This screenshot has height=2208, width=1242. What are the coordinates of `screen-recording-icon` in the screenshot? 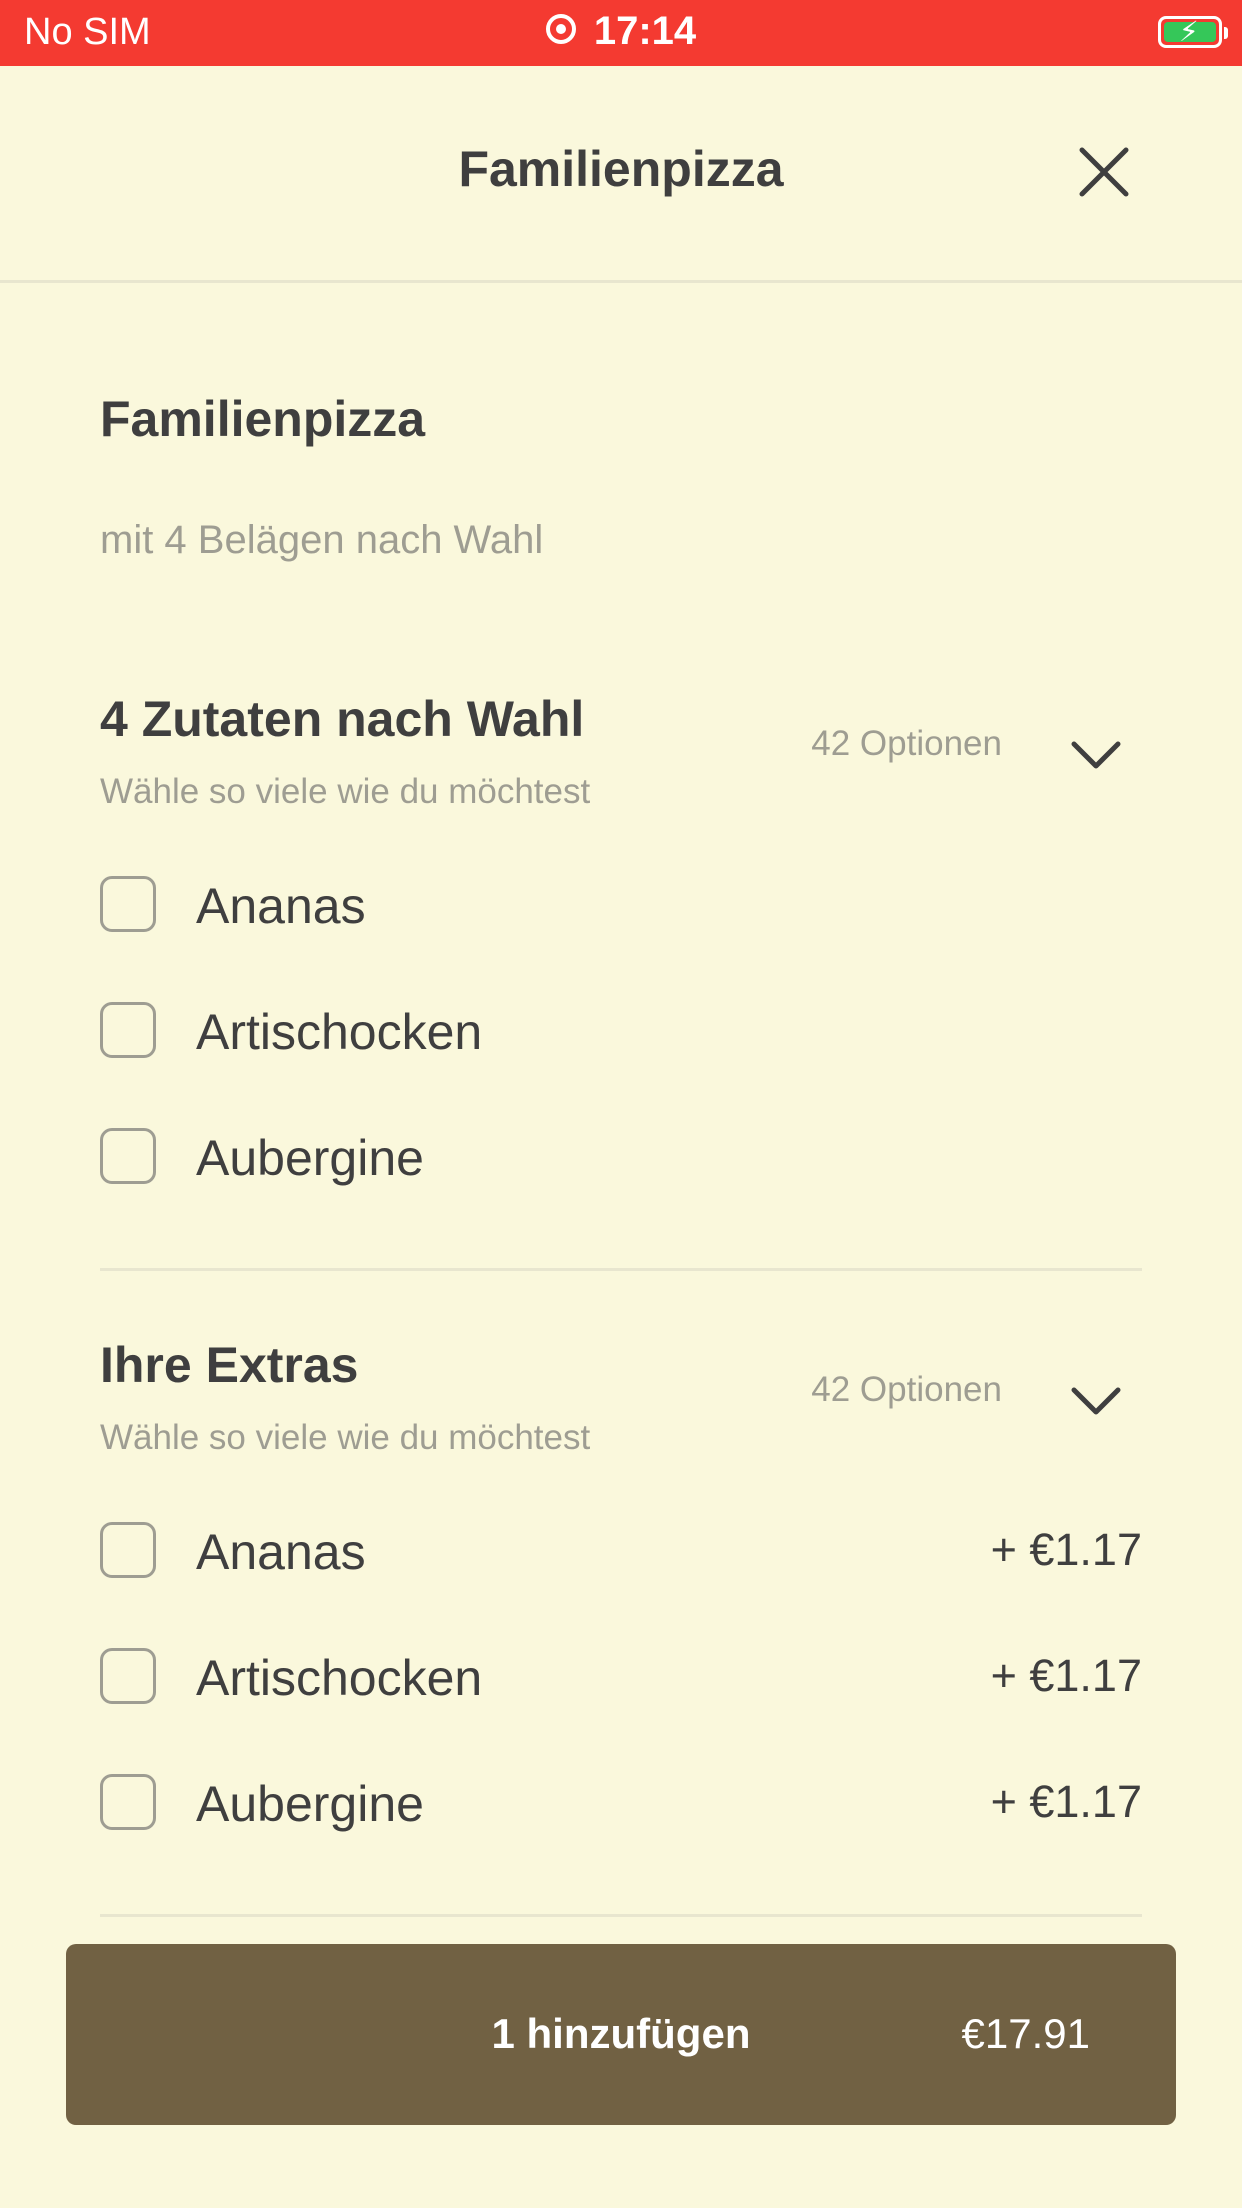 It's located at (560, 29).